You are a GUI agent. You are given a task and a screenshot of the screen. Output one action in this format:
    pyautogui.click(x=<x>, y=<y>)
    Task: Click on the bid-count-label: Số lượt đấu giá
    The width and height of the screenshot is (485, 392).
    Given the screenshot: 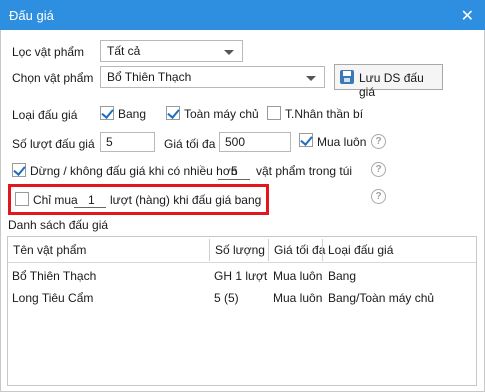 What is the action you would take?
    pyautogui.click(x=53, y=144)
    